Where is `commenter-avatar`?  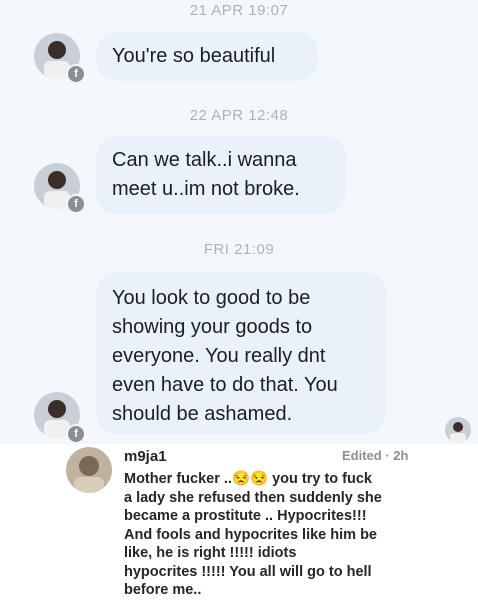 commenter-avatar is located at coordinates (89, 470).